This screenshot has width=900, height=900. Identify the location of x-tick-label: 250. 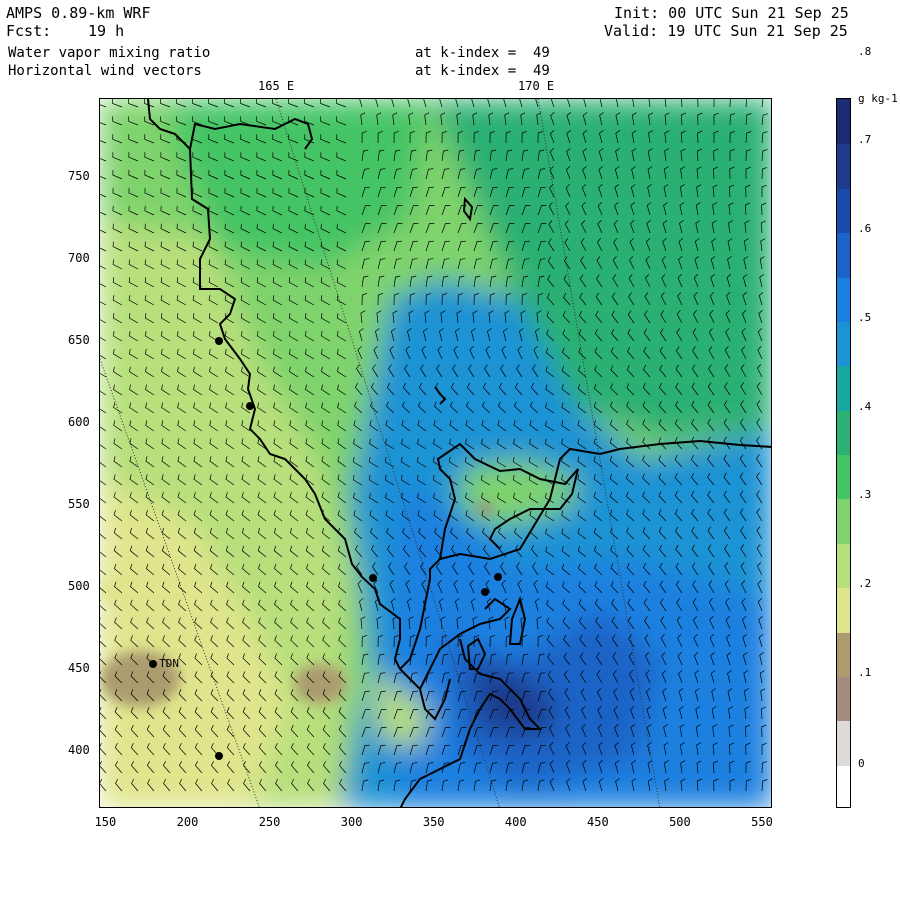
(269, 822).